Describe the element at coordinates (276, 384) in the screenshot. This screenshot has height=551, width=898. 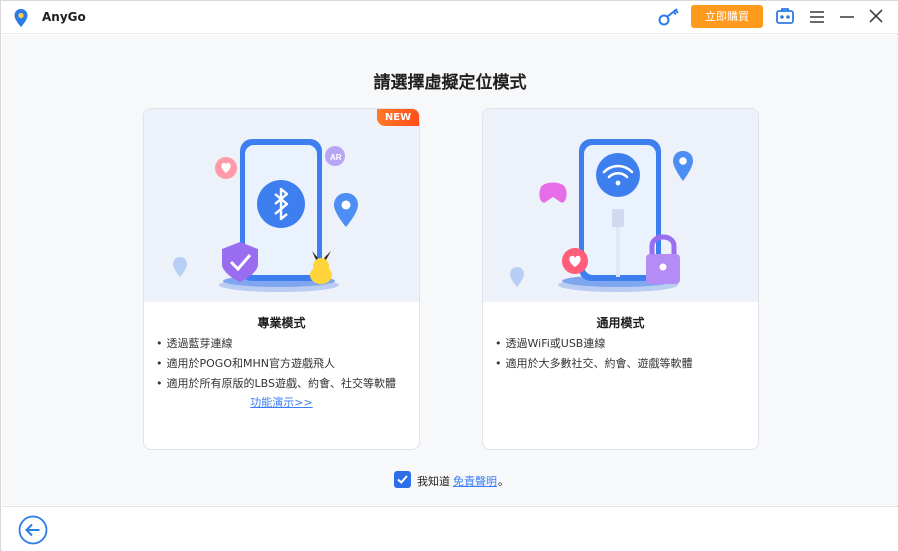
I see `feature-item: 適用於所有原版的LBS遊戲、約會、社交等軟體` at that location.